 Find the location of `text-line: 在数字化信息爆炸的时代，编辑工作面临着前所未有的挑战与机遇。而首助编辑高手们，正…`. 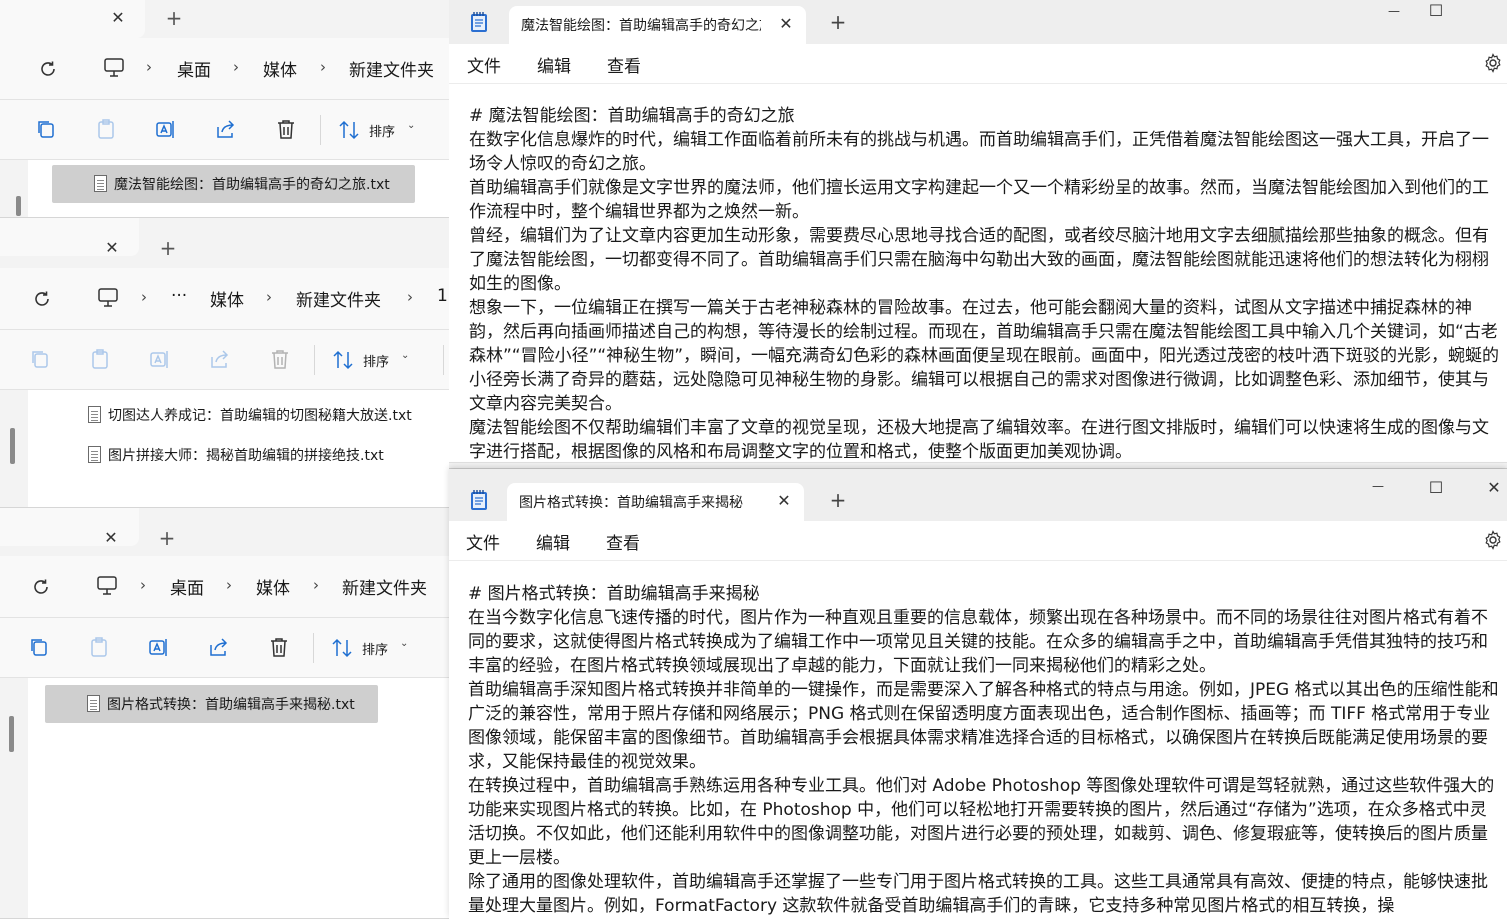

text-line: 在数字化信息爆炸的时代，编辑工作面临着前所未有的挑战与机遇。而首助编辑高手们，正… is located at coordinates (979, 152).